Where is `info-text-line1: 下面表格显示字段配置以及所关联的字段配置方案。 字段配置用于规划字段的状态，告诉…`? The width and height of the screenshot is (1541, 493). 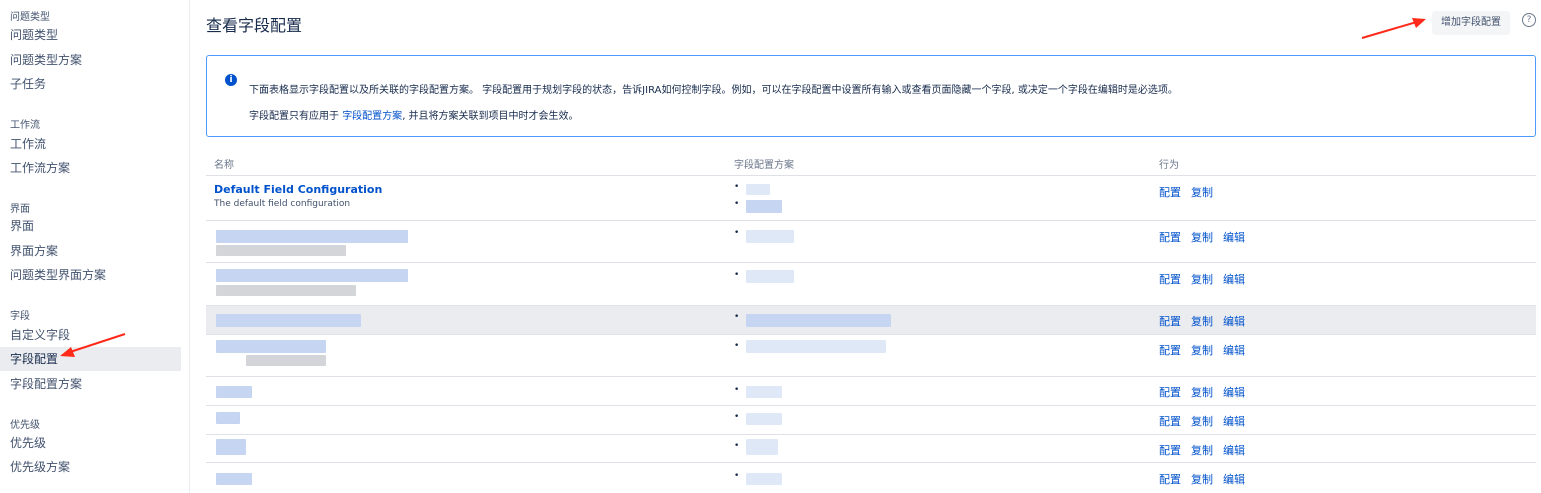 info-text-line1: 下面表格显示字段配置以及所关联的字段配置方案。 字段配置用于规划字段的状态，告诉… is located at coordinates (713, 90).